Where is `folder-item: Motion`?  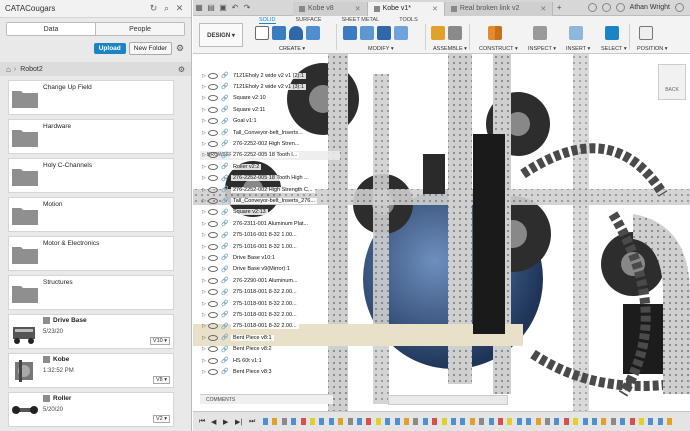
folder-item: Motion is located at coordinates (91, 214).